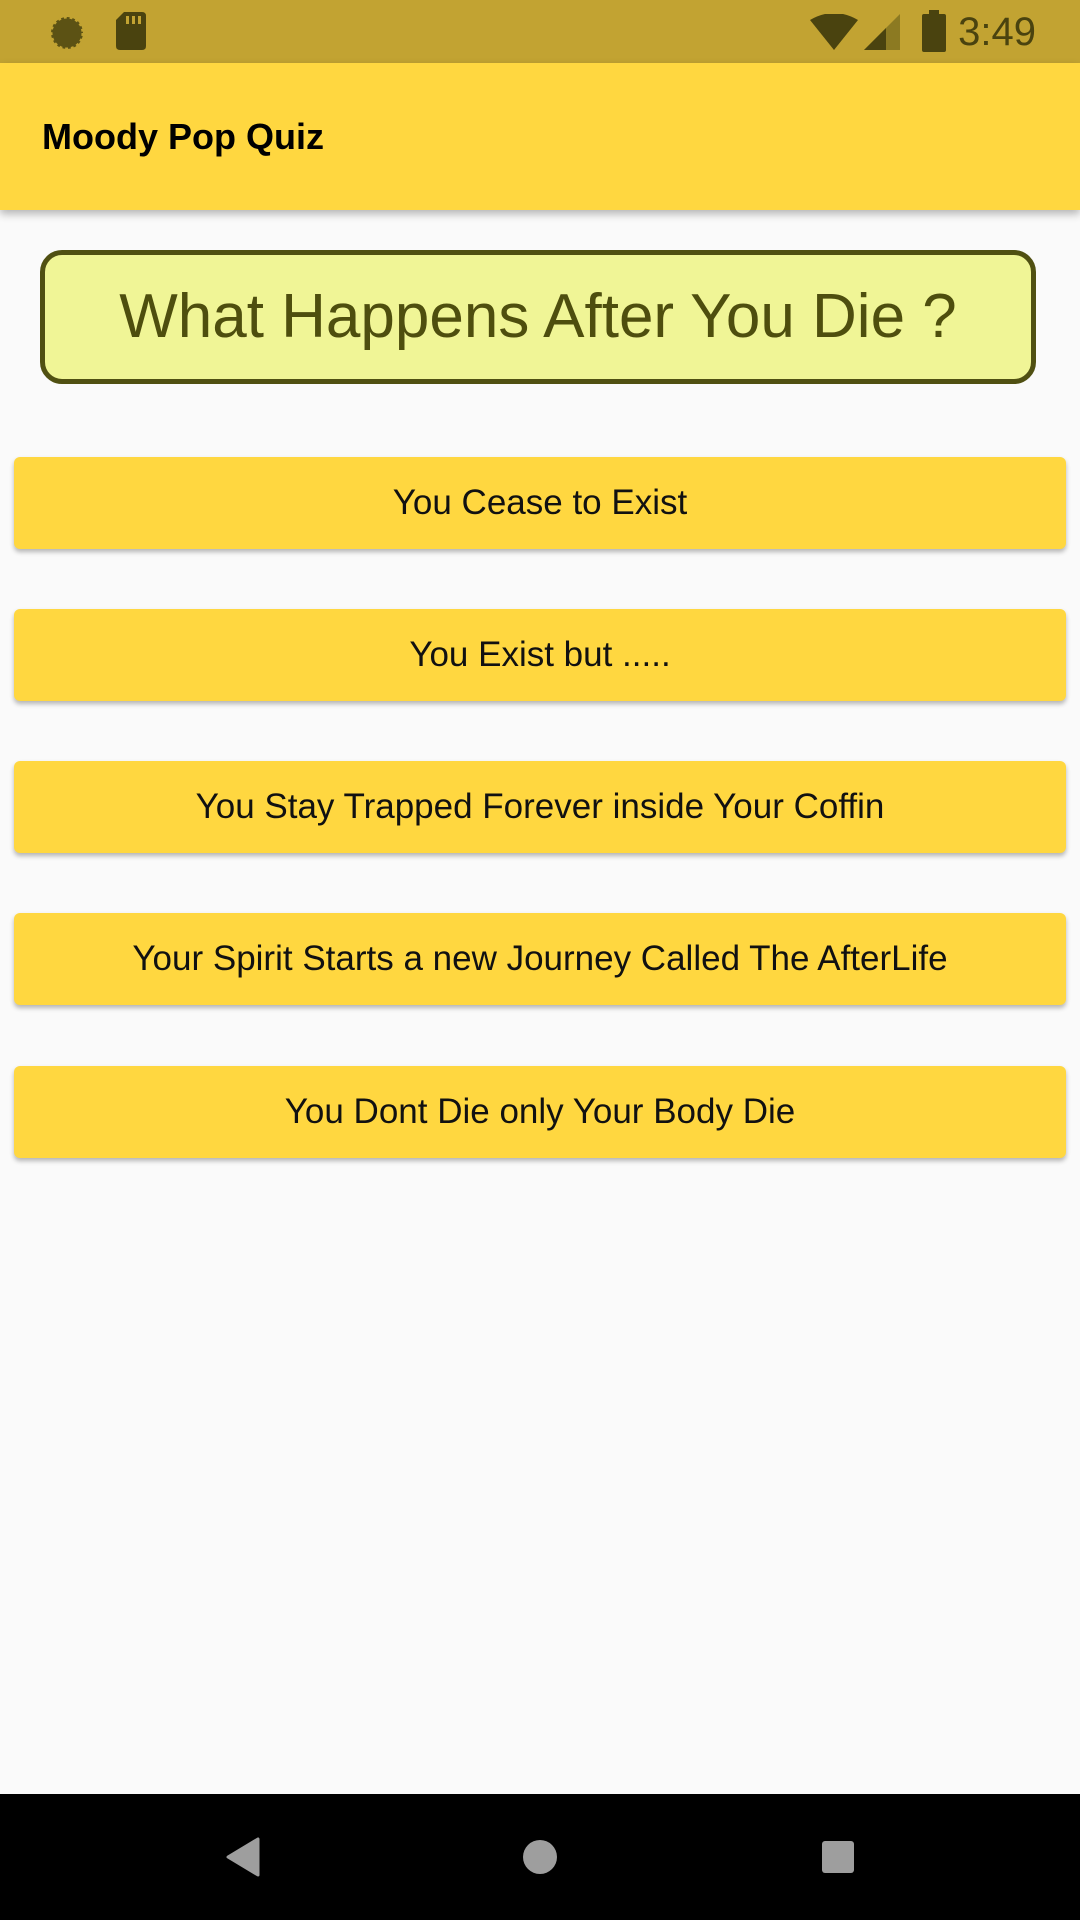 This screenshot has width=1080, height=1920. I want to click on recents-button, so click(838, 1857).